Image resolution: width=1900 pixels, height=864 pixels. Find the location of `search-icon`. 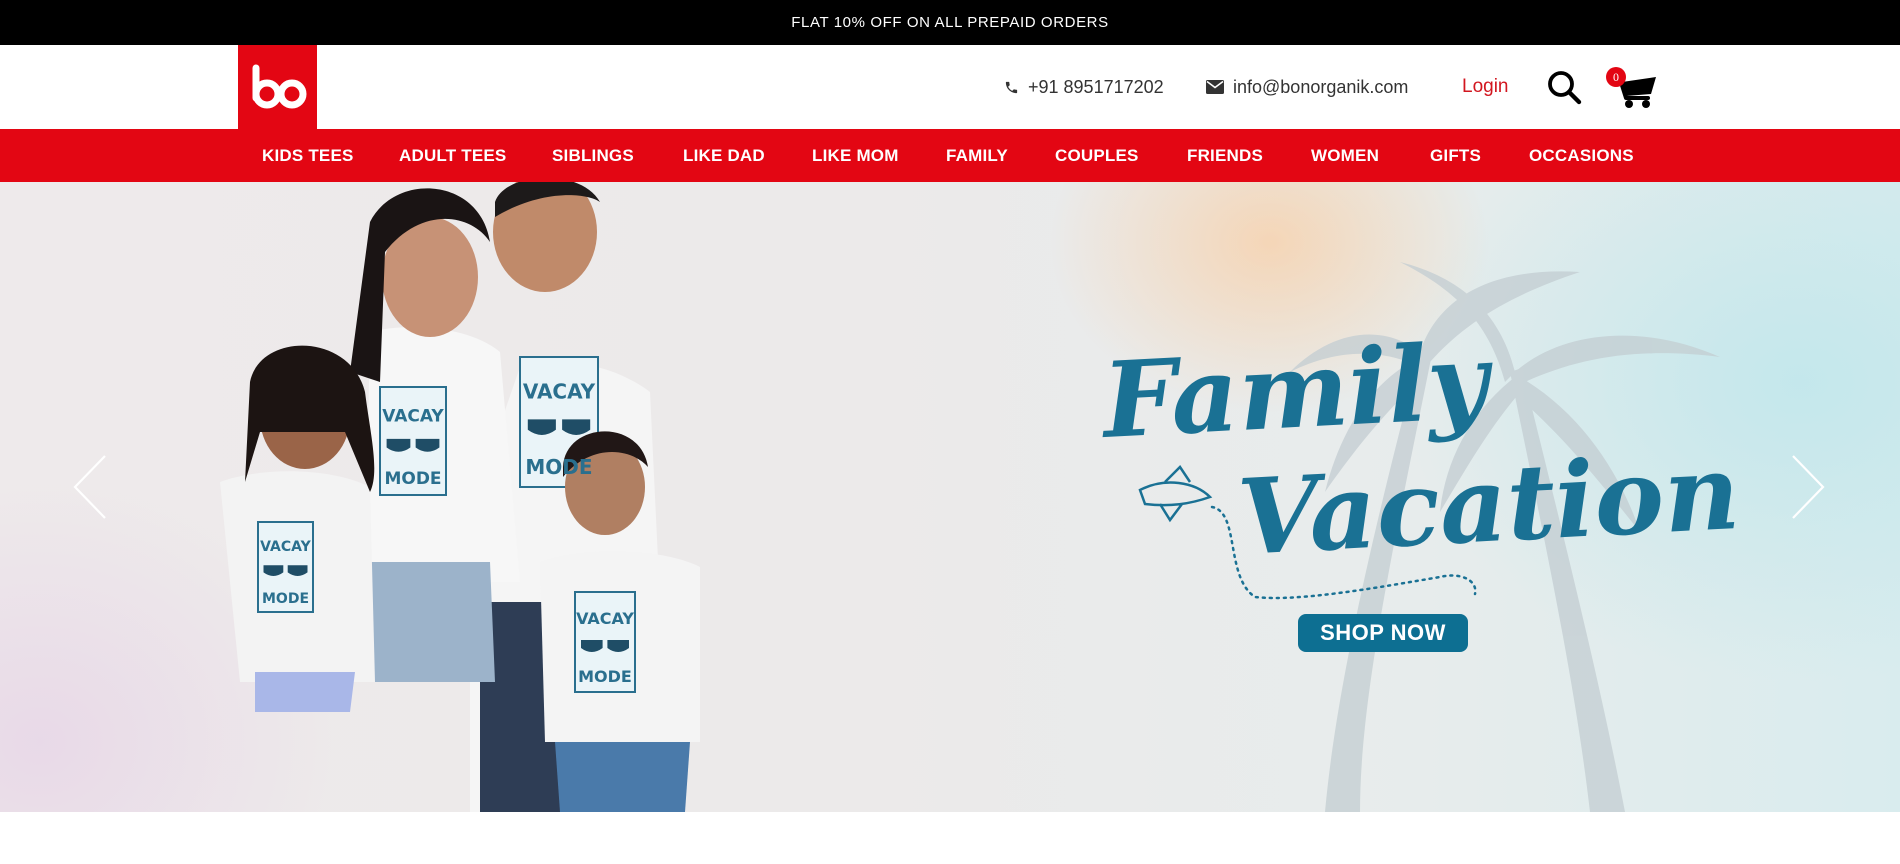

search-icon is located at coordinates (1565, 88).